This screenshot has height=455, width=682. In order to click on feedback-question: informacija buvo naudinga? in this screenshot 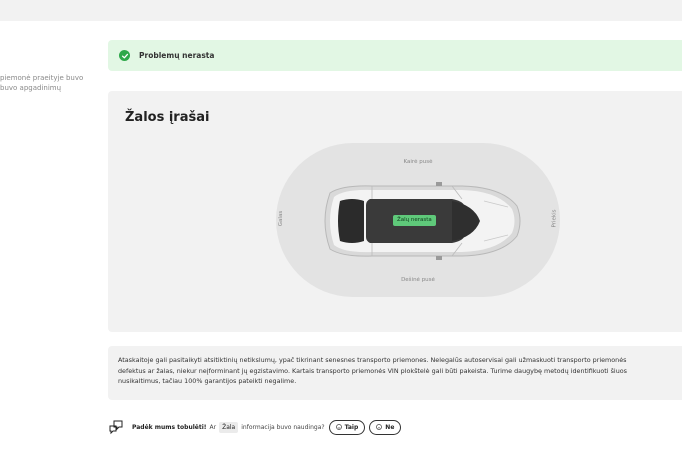, I will do `click(283, 427)`.